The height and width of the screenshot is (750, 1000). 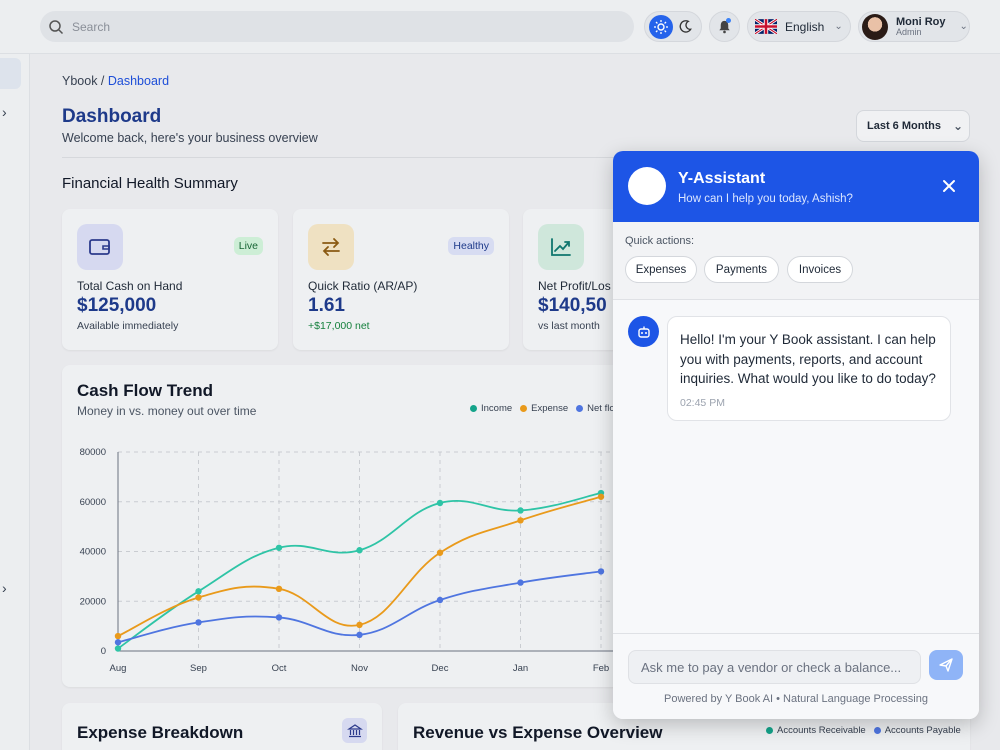 What do you see at coordinates (198, 668) in the screenshot?
I see `x-tick-label: Sep` at bounding box center [198, 668].